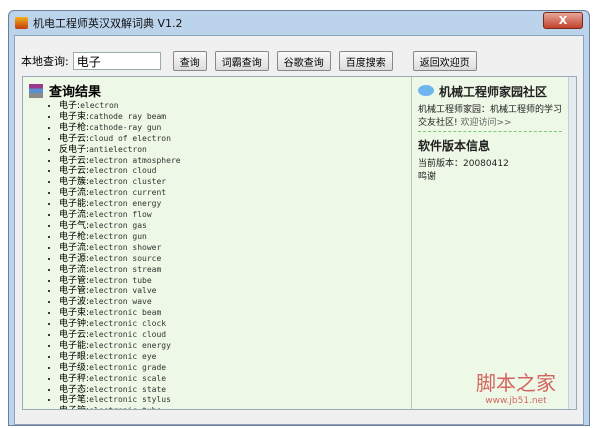 This screenshot has width=600, height=428. Describe the element at coordinates (68, 106) in the screenshot. I see `result-zh: 电子` at that location.